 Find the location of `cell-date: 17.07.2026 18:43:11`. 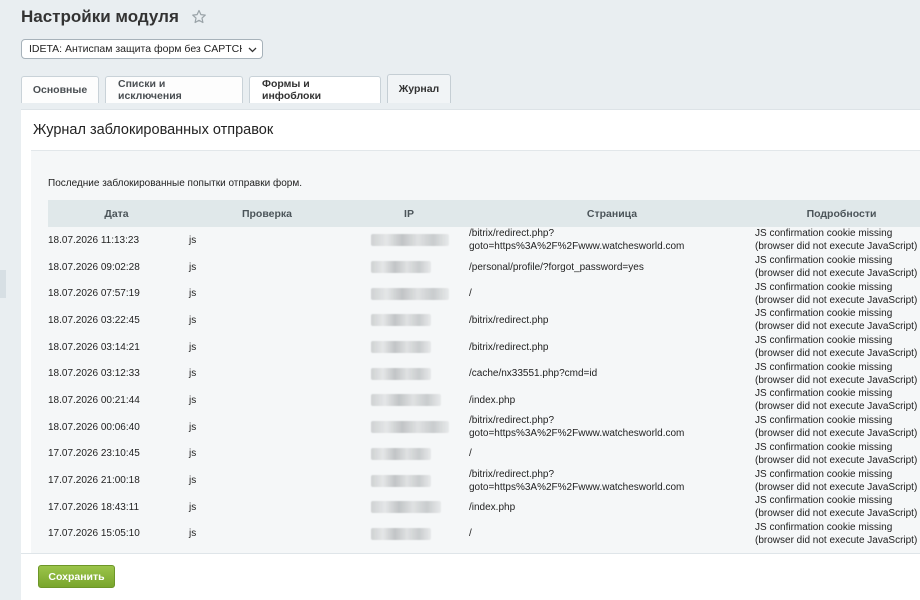

cell-date: 17.07.2026 18:43:11 is located at coordinates (94, 507).